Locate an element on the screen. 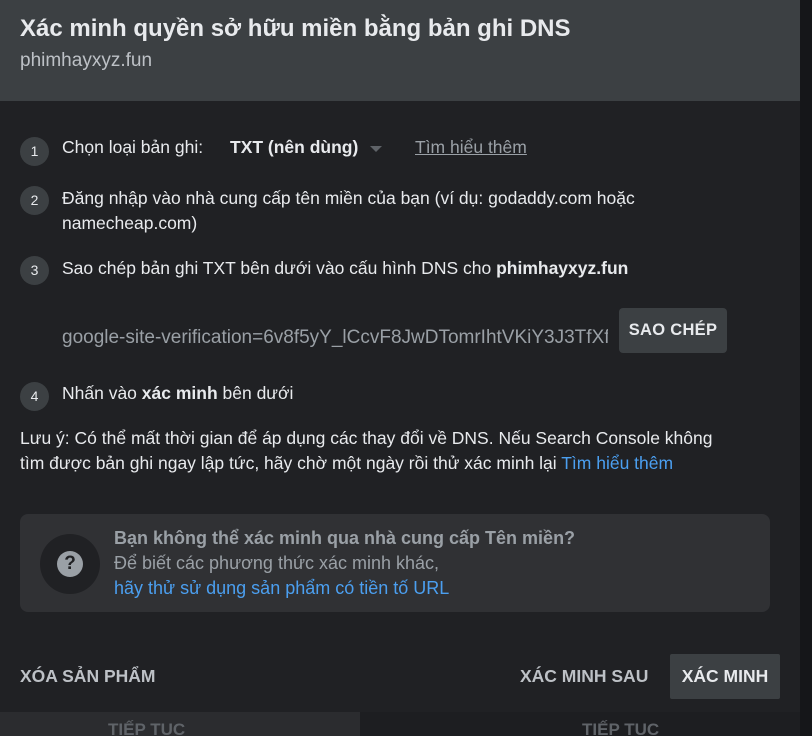 The width and height of the screenshot is (812, 736). step-2-text-line2: namecheap.com) is located at coordinates (130, 223).